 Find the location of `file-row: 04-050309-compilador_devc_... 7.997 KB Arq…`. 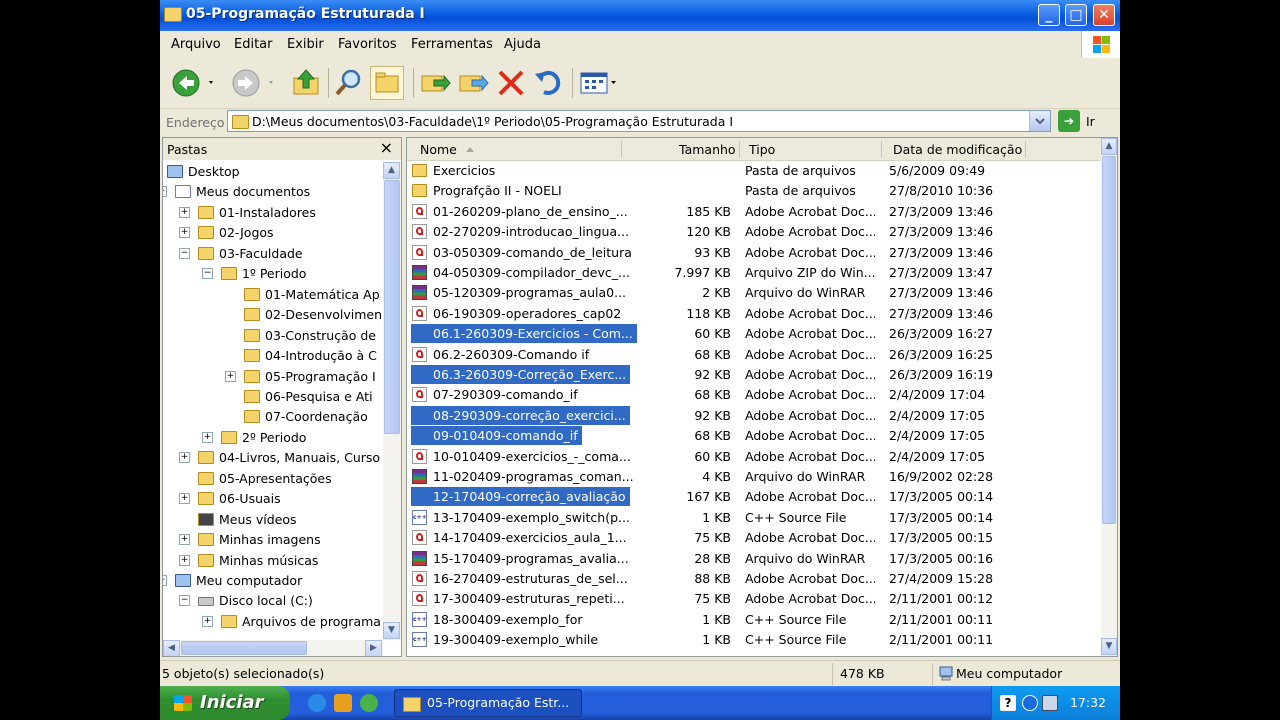

file-row: 04-050309-compilador_devc_... 7.997 KB Arq… is located at coordinates (754, 273).